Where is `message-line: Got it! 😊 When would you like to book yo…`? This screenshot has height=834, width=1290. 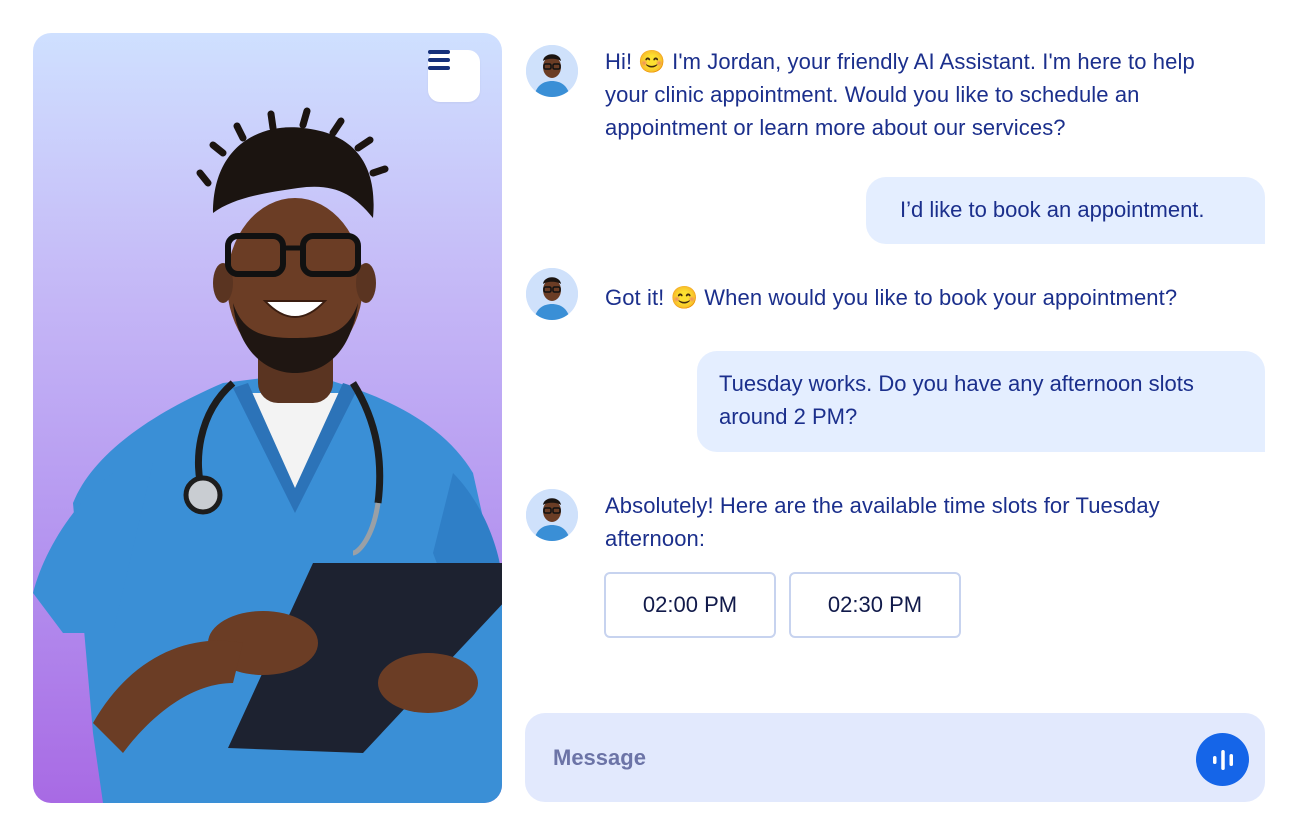 message-line: Got it! 😊 When would you like to book yo… is located at coordinates (891, 297).